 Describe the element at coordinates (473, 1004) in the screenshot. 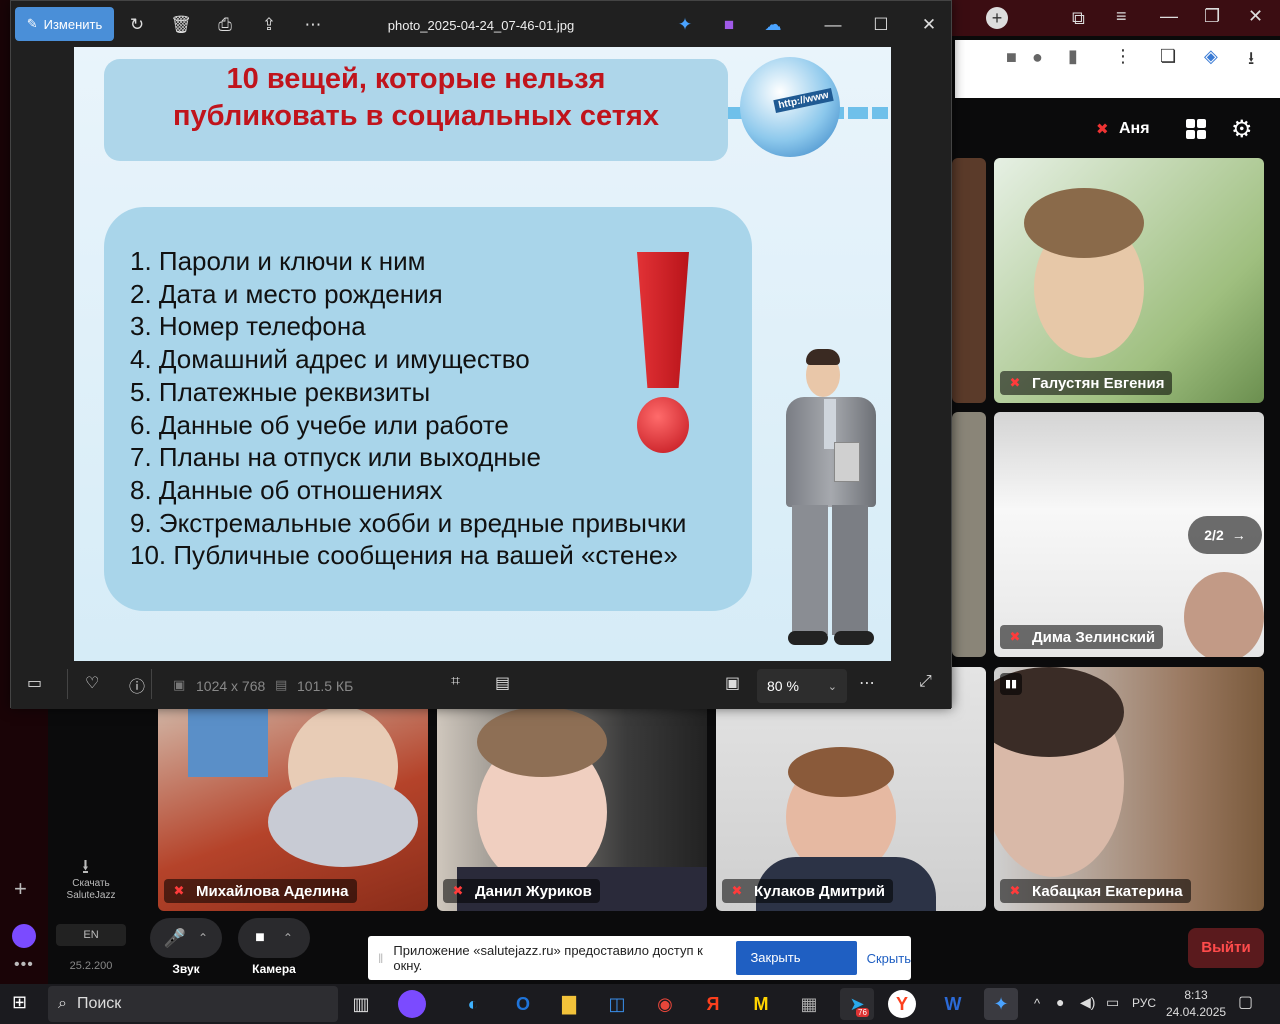

I see `edge-icon: ◐` at that location.